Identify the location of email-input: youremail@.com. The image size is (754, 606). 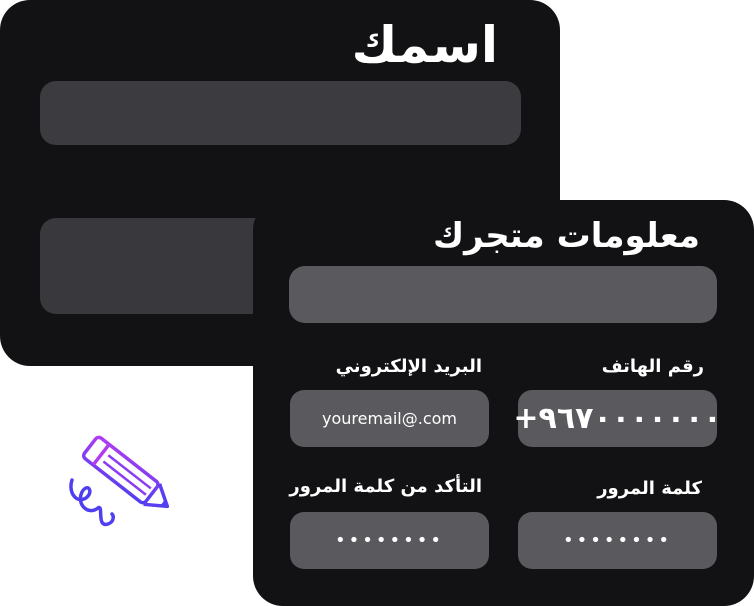
(389, 418).